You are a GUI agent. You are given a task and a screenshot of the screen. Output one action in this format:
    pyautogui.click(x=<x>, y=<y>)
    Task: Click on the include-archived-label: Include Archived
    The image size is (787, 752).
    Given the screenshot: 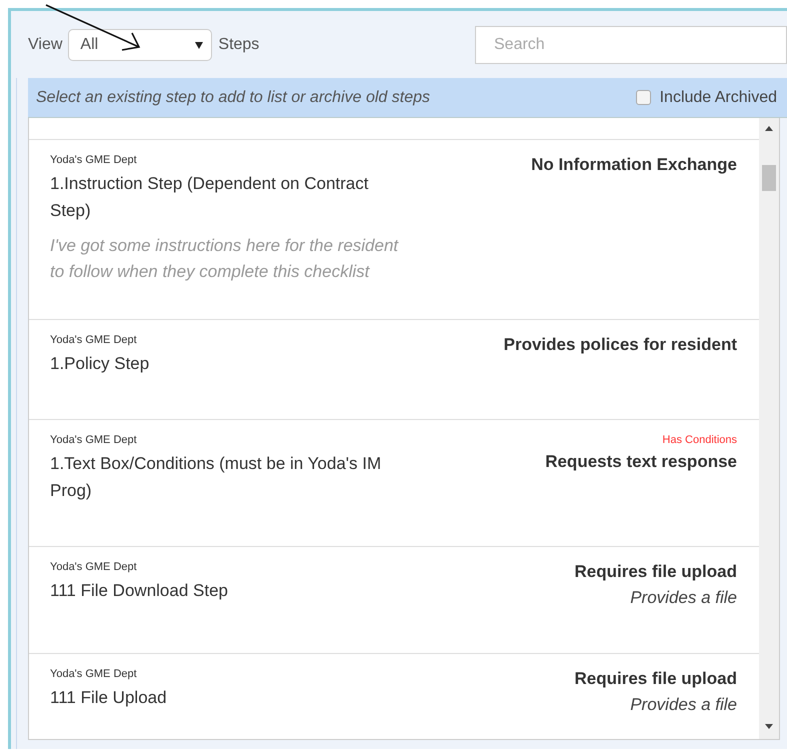 What is the action you would take?
    pyautogui.click(x=718, y=97)
    